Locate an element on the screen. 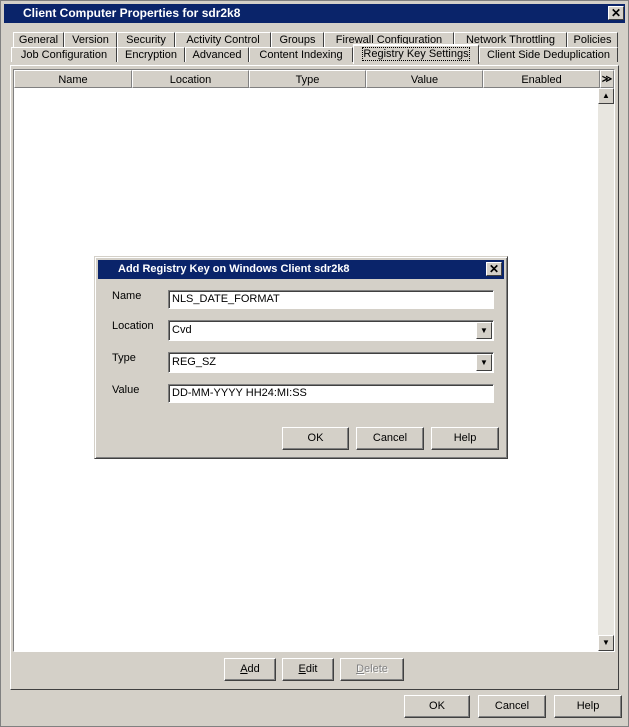 The height and width of the screenshot is (727, 629). tab-groups: Groups is located at coordinates (297, 39).